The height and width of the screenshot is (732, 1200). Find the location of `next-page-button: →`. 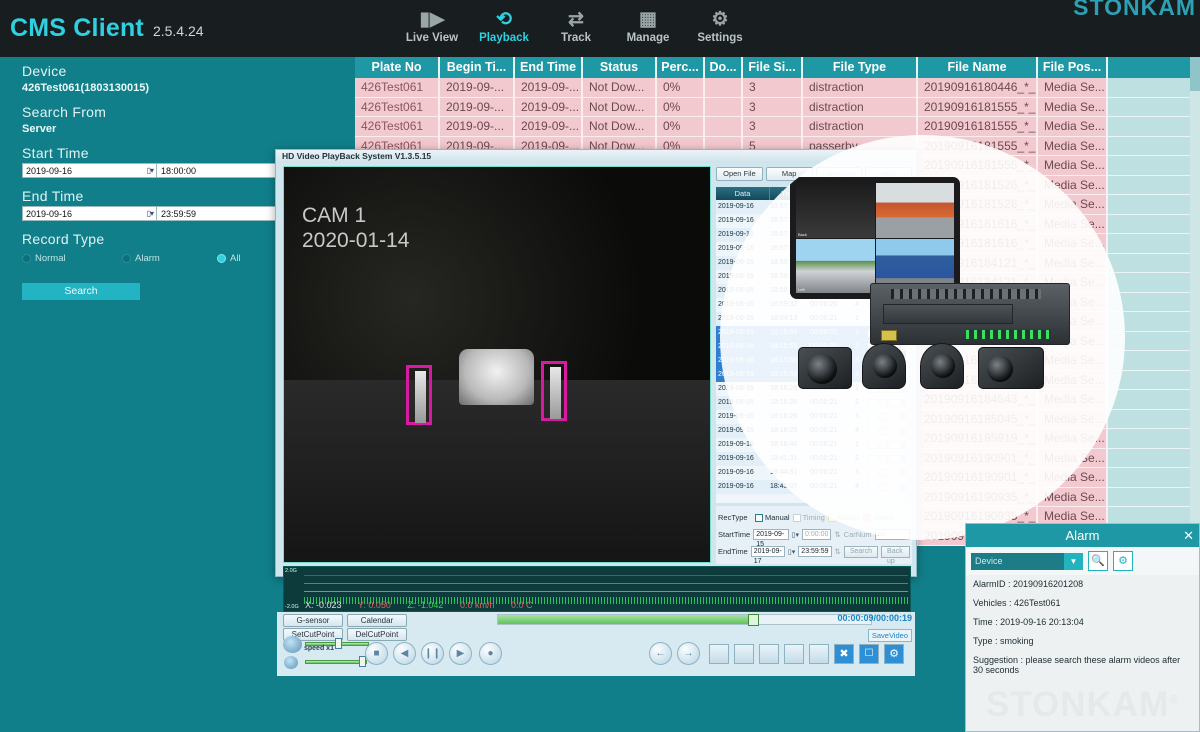

next-page-button: → is located at coordinates (688, 653).